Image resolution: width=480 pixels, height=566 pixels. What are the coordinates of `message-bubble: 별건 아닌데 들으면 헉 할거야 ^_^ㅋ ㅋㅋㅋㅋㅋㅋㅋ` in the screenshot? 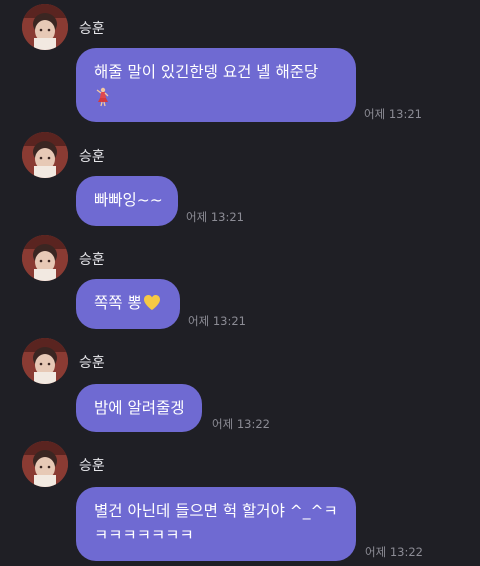 It's located at (216, 524).